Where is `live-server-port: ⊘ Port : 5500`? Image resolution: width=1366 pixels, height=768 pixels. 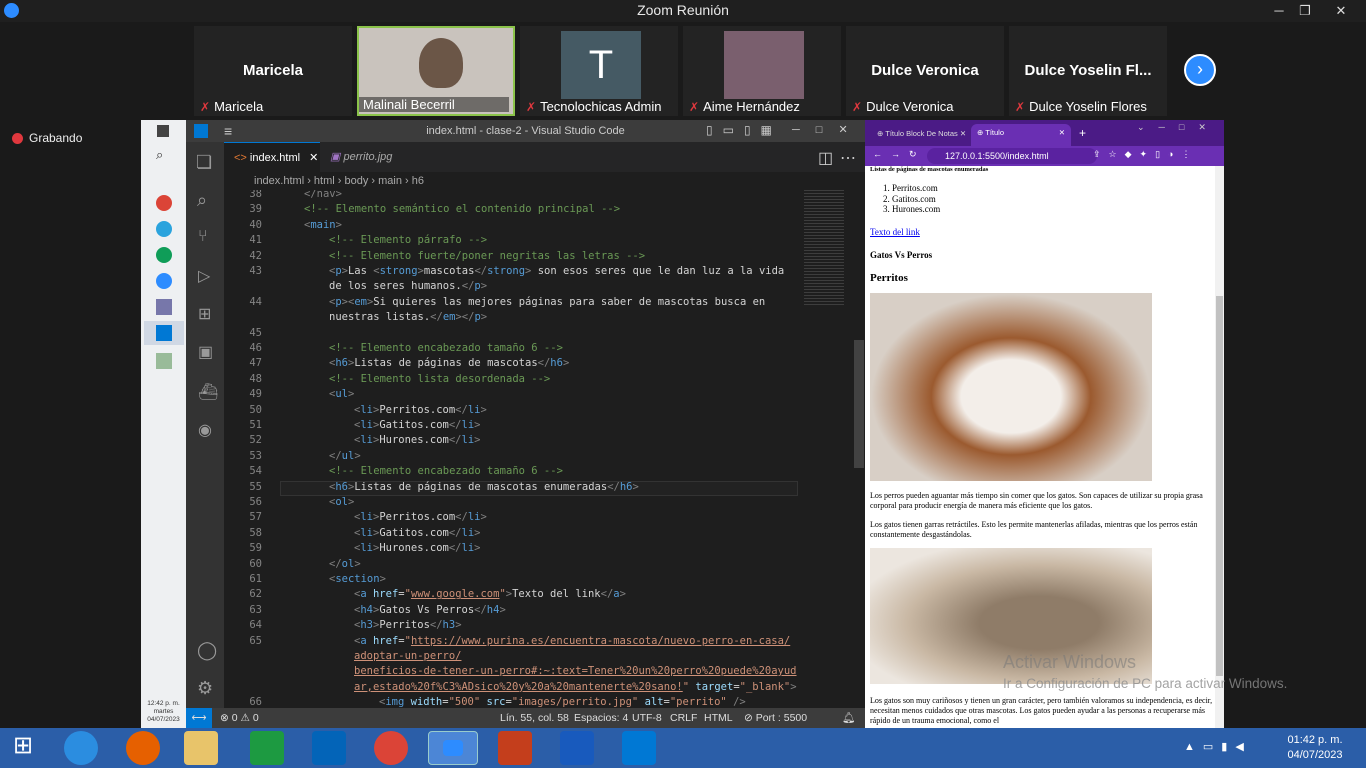
live-server-port: ⊘ Port : 5500 is located at coordinates (775, 718).